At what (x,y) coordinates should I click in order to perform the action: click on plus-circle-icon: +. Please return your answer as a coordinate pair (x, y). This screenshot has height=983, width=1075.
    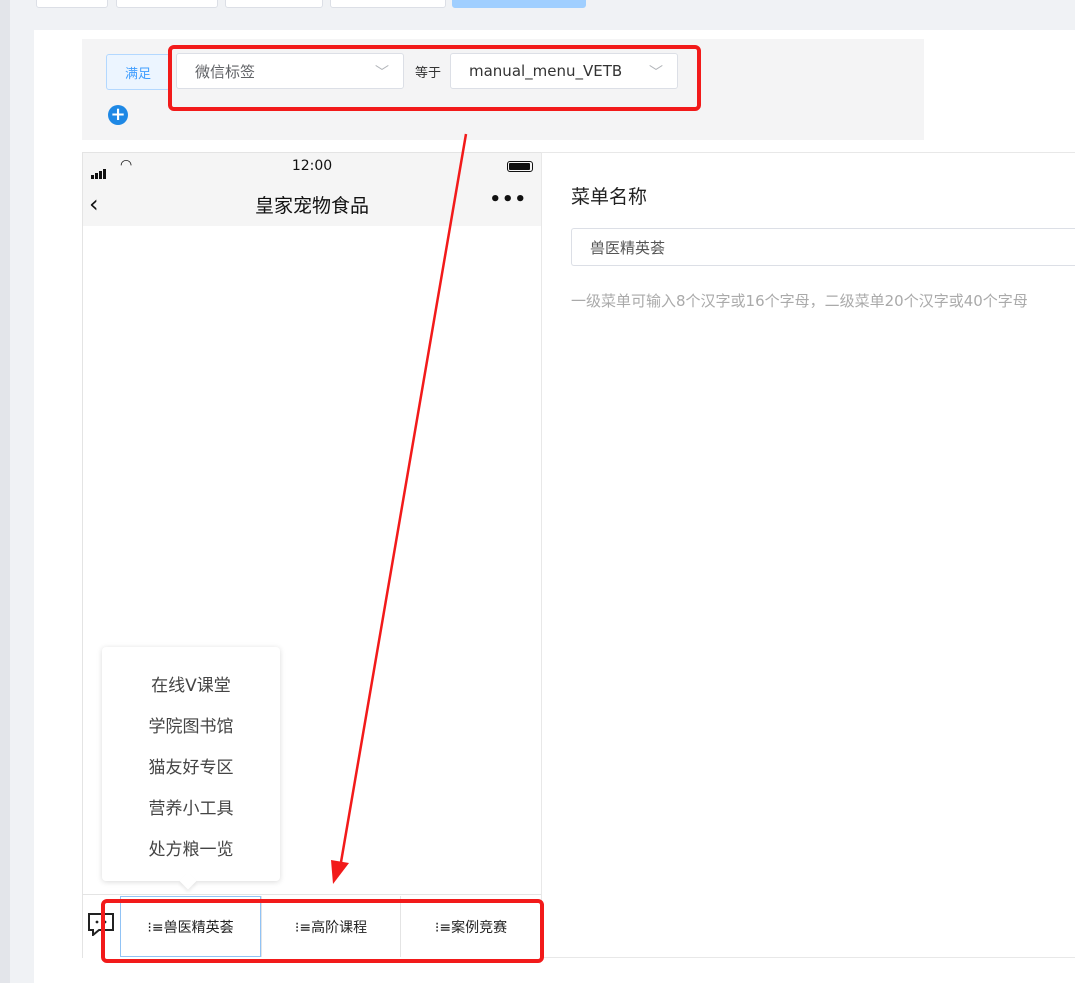
    Looking at the image, I should click on (118, 115).